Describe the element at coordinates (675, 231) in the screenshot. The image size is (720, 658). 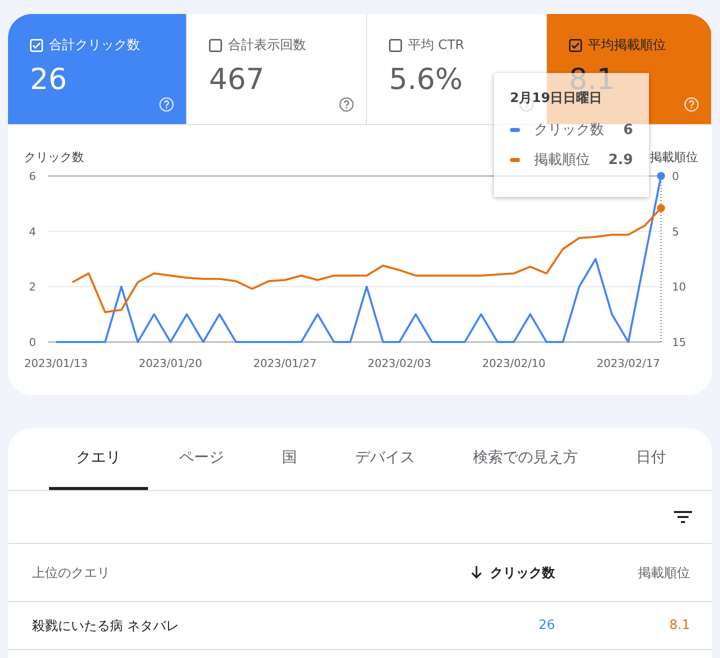
I see `tick-label: 5` at that location.